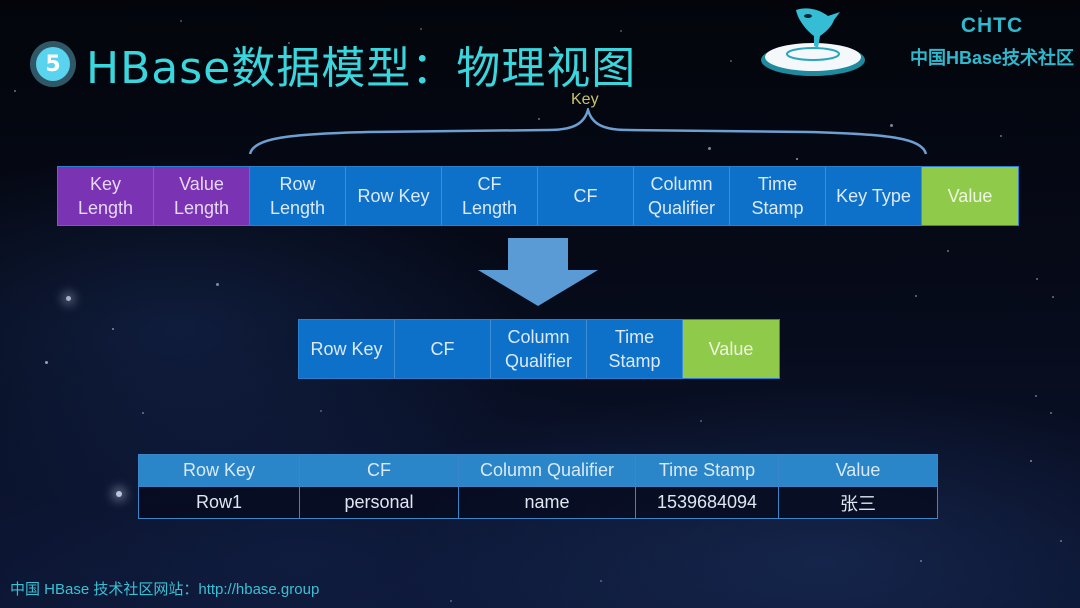 Image resolution: width=1080 pixels, height=608 pixels. What do you see at coordinates (219, 470) in the screenshot?
I see `column-header: Row Key` at bounding box center [219, 470].